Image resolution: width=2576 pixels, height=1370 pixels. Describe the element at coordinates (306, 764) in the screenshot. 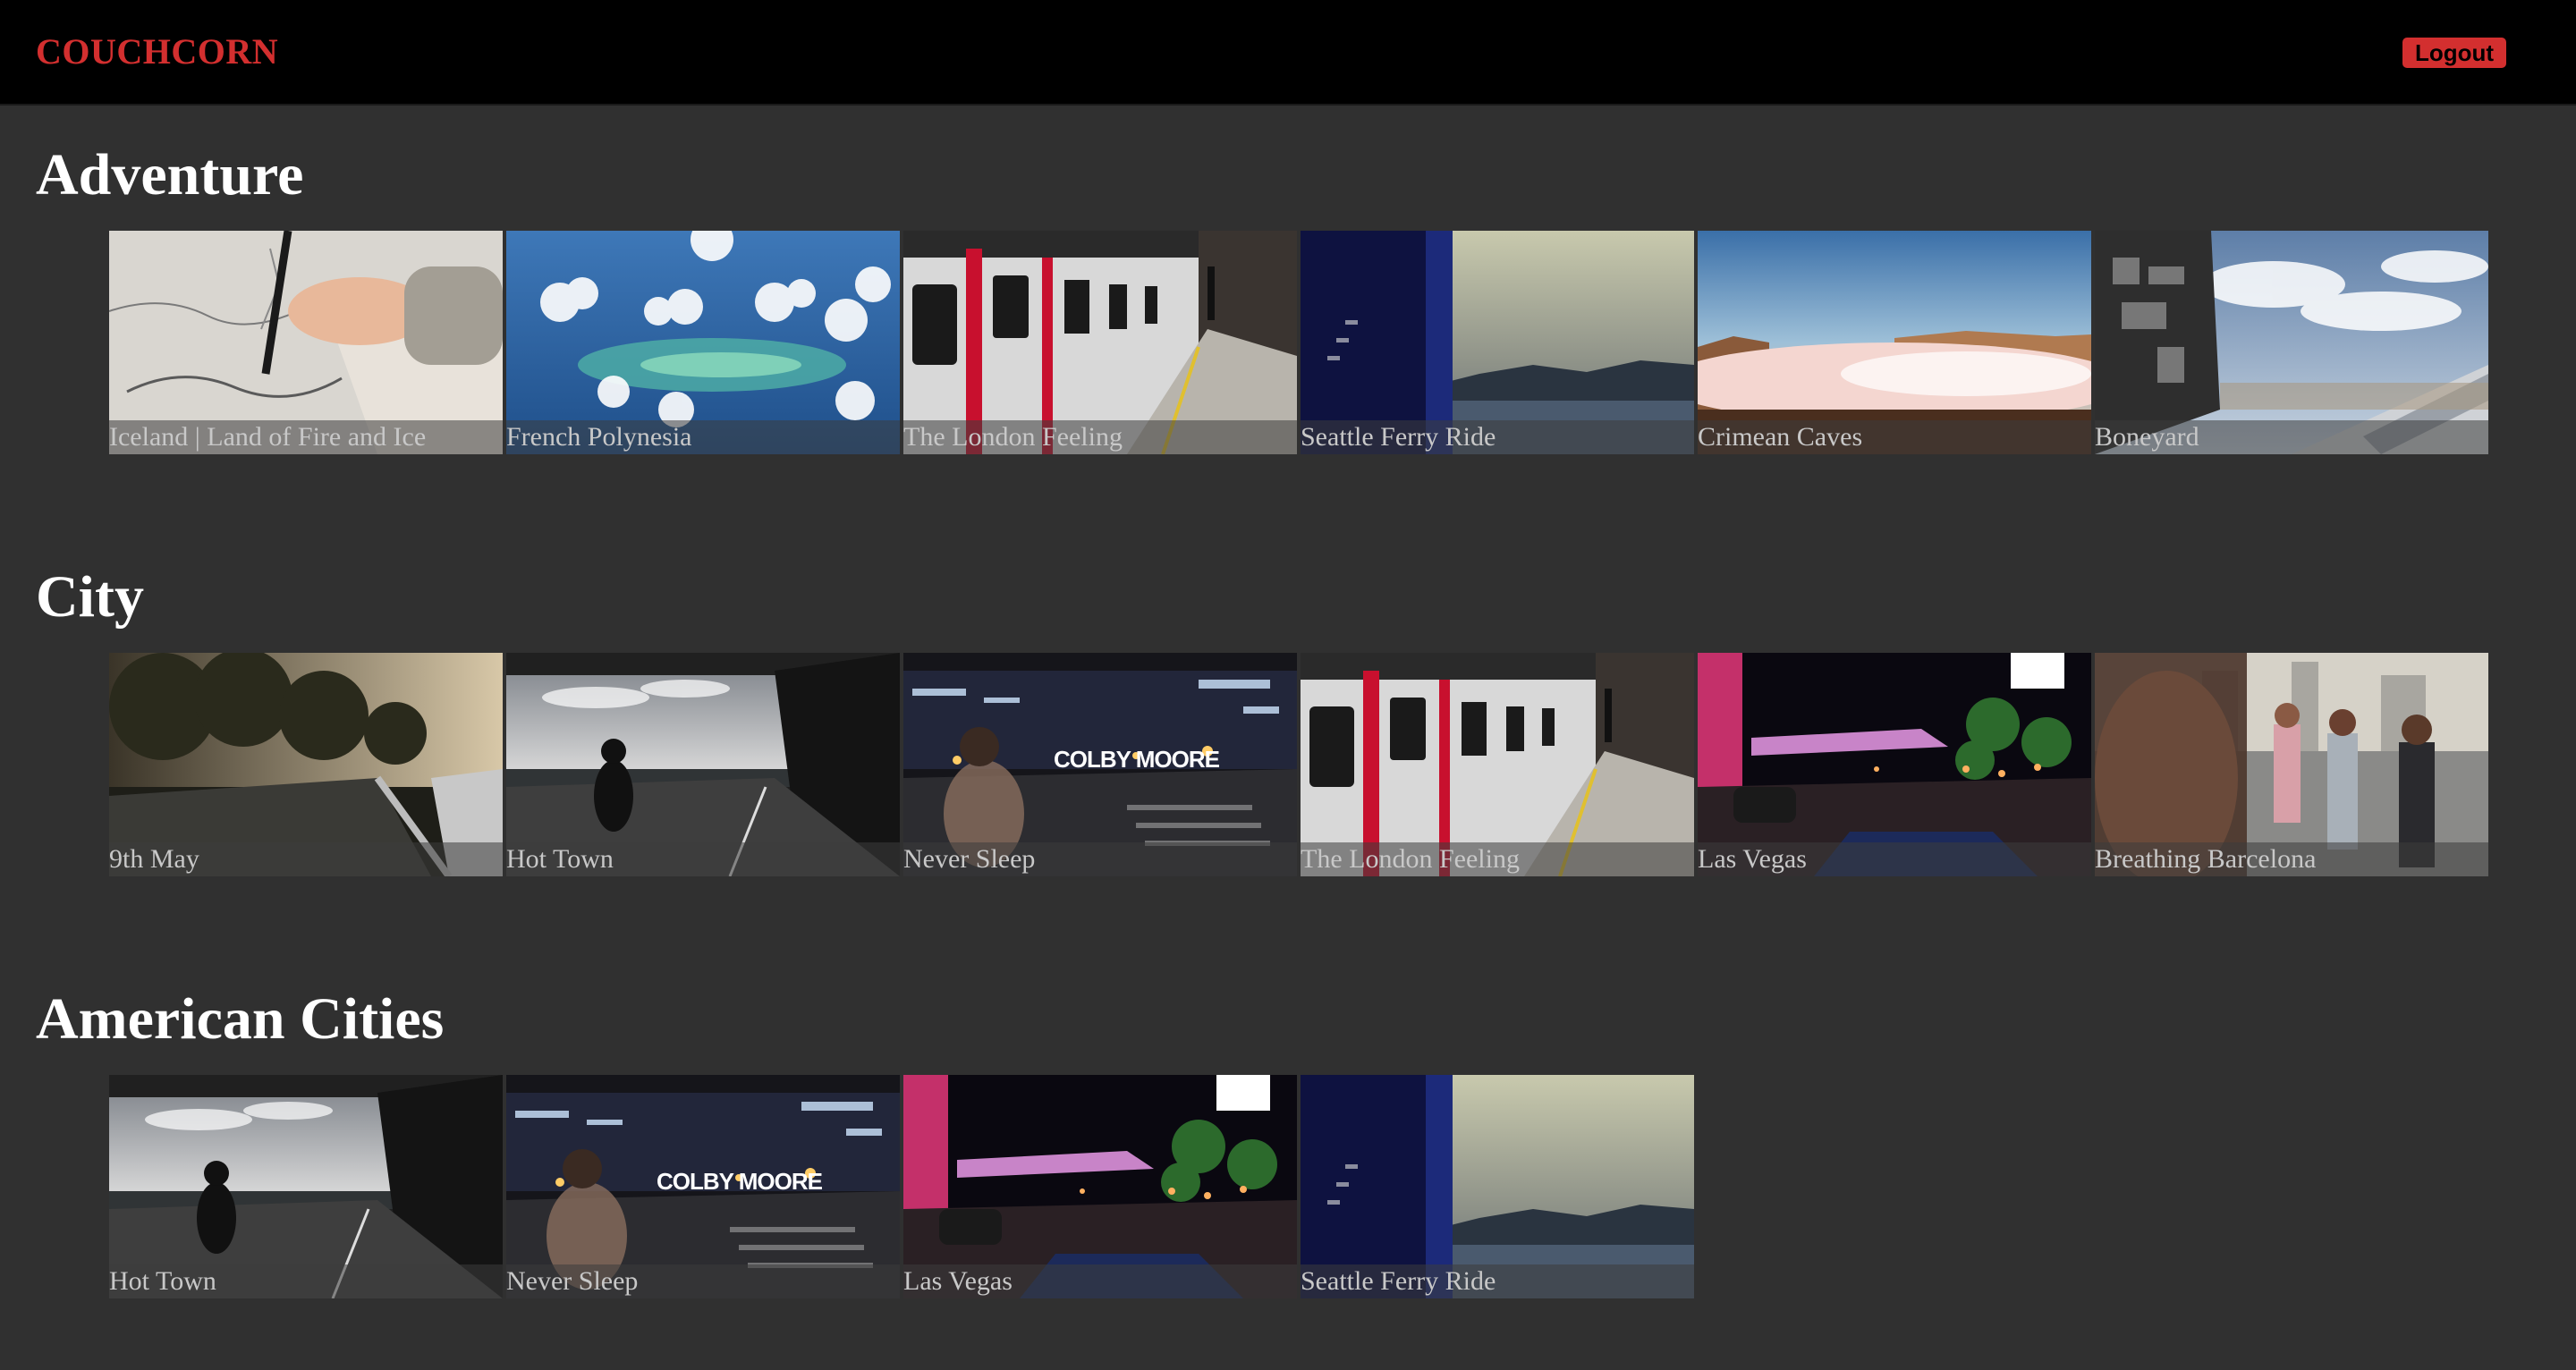

I see `video-tile: 9th May` at that location.